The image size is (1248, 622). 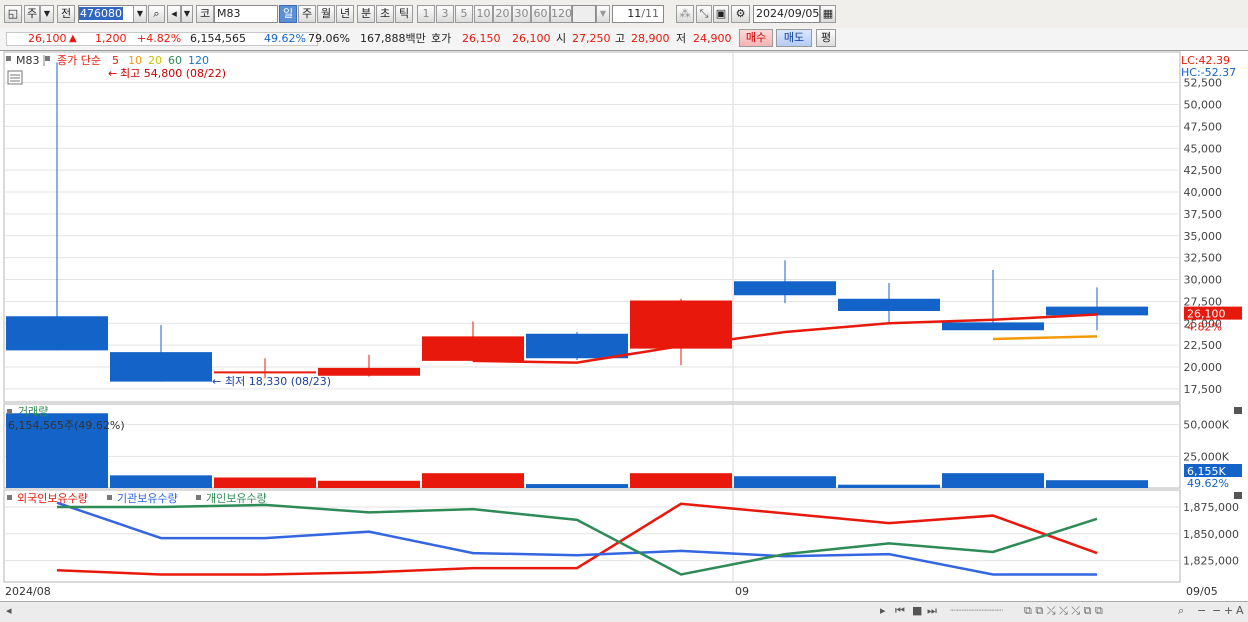 What do you see at coordinates (704, 14) in the screenshot?
I see `draw-icon: ⤡` at bounding box center [704, 14].